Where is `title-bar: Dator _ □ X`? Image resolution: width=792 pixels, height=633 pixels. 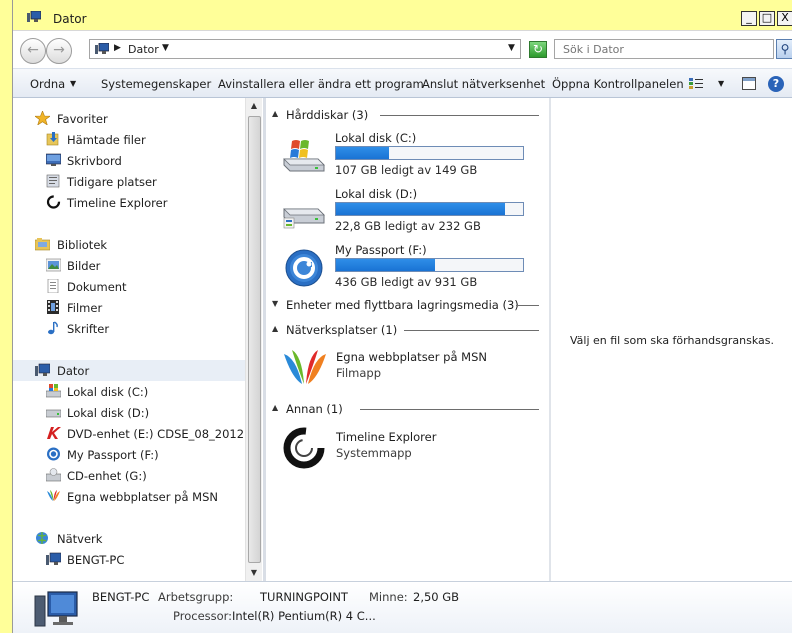
title-bar: Dator _ □ X is located at coordinates (402, 15).